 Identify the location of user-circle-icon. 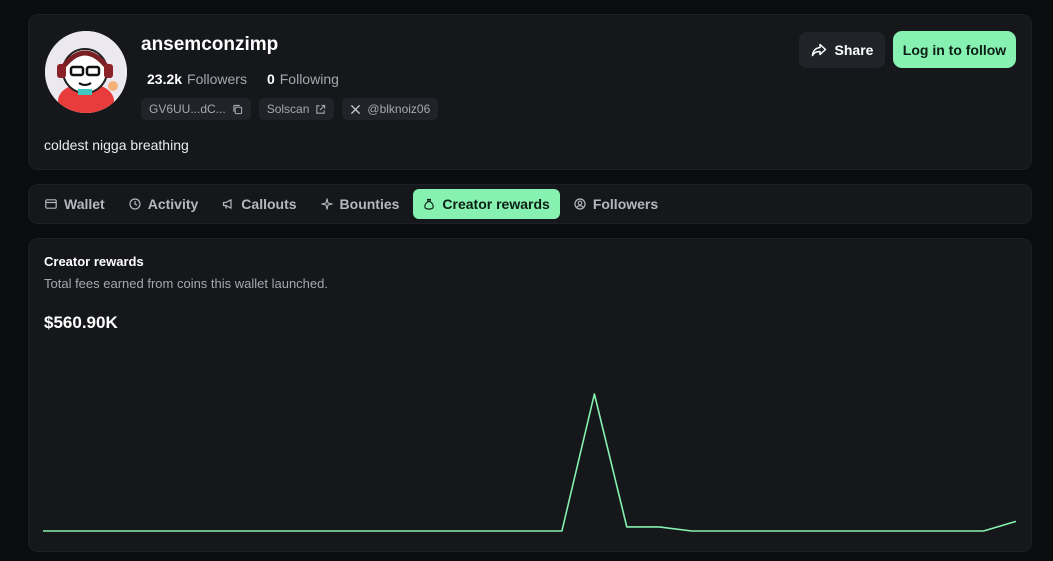
(580, 204).